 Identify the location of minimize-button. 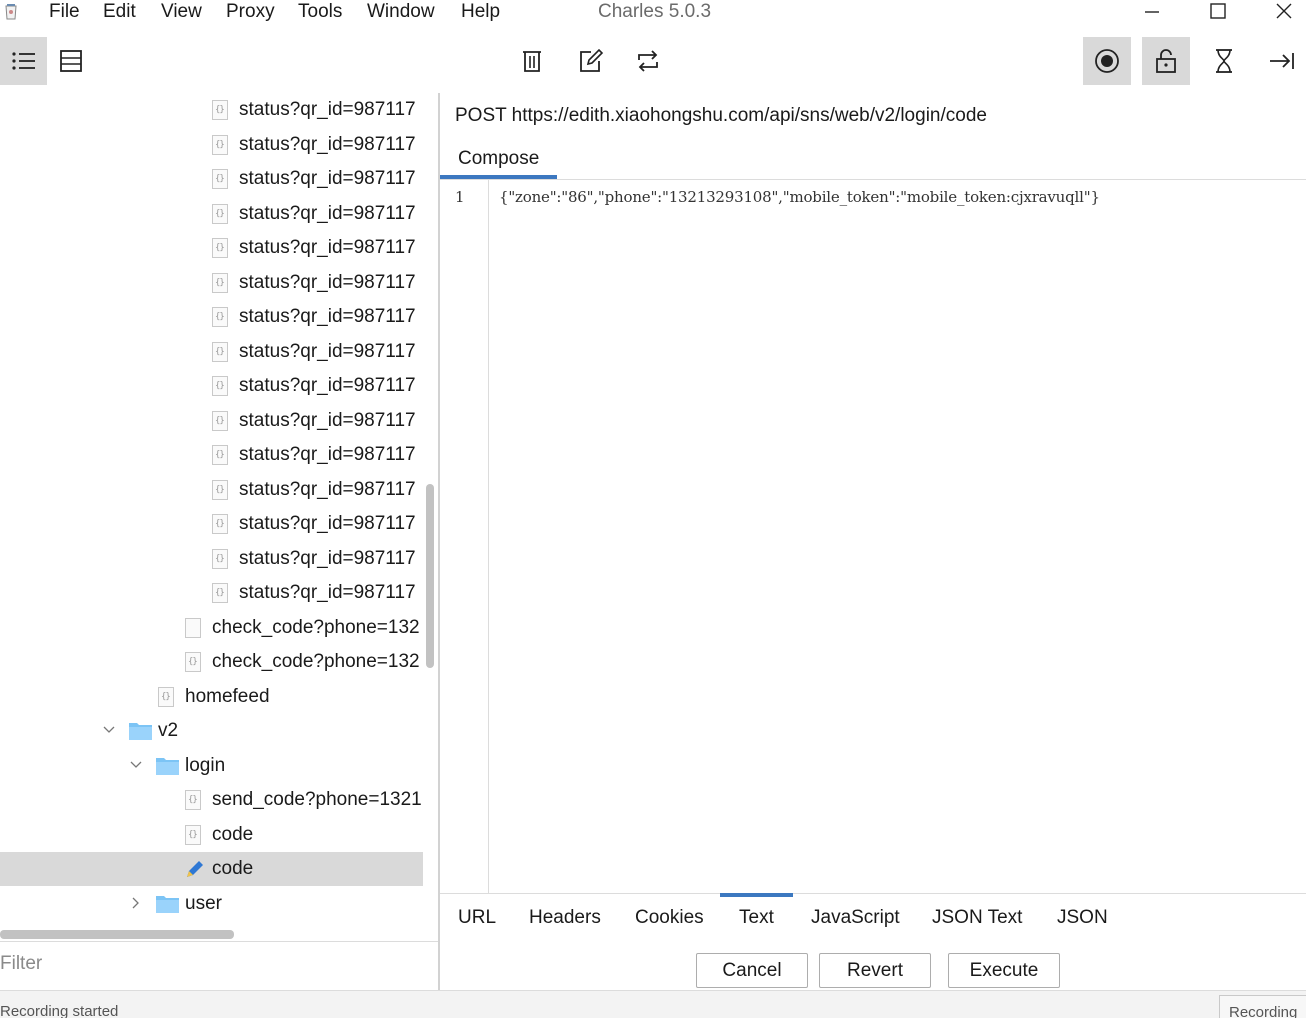
(1152, 13).